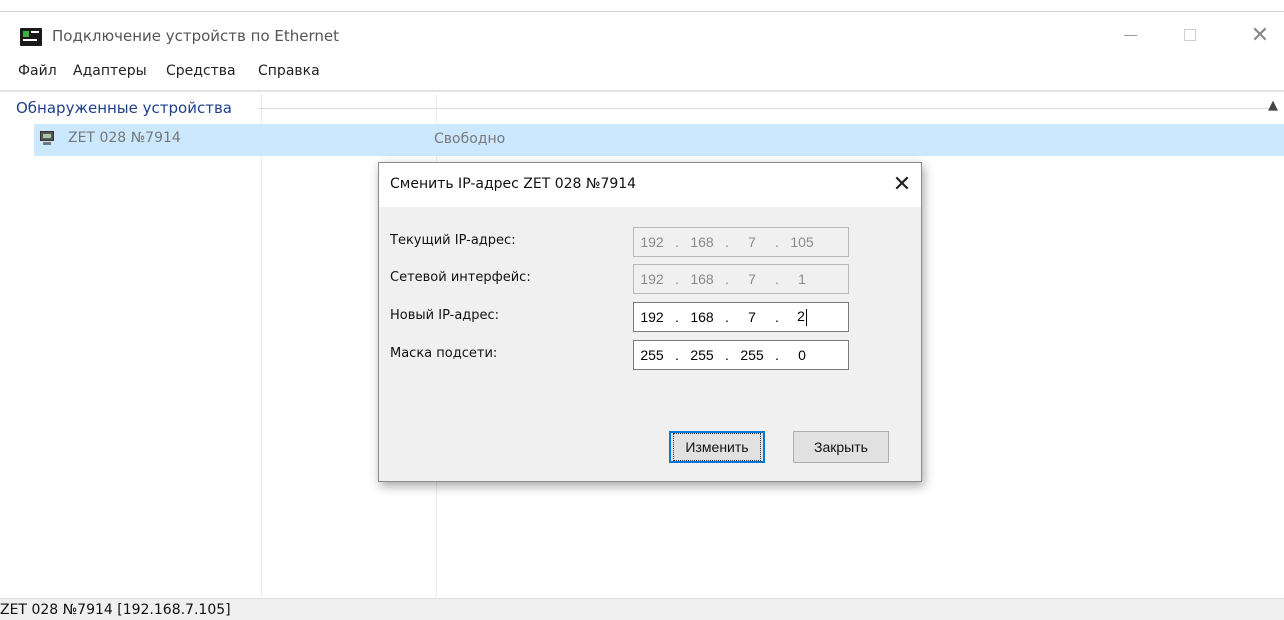  I want to click on menu-help: Справка, so click(289, 71).